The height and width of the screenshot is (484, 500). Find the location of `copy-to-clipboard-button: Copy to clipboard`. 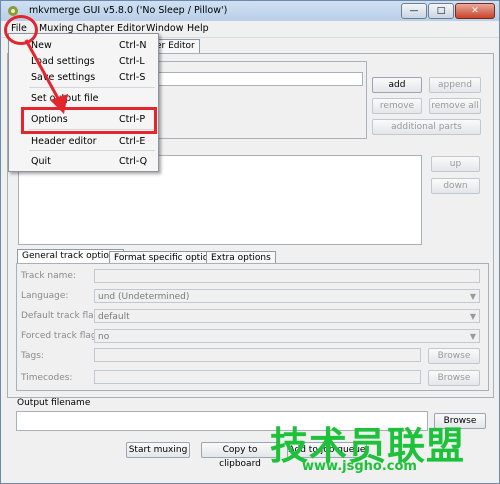

copy-to-clipboard-button: Copy to clipboard is located at coordinates (240, 455).